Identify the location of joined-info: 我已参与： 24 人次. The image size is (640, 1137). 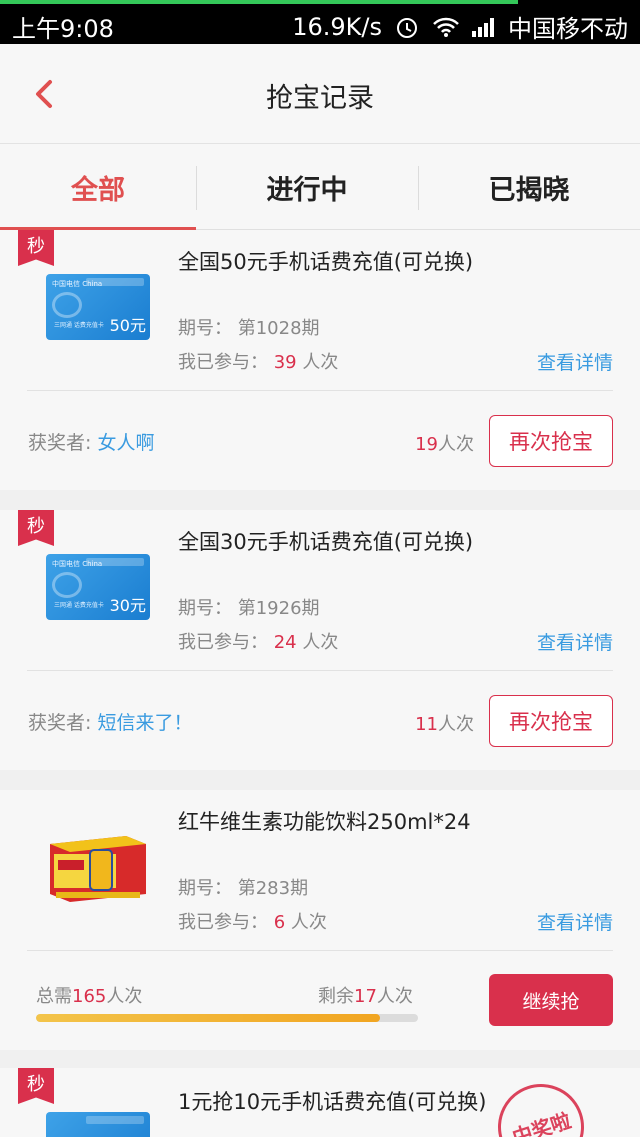
(258, 641).